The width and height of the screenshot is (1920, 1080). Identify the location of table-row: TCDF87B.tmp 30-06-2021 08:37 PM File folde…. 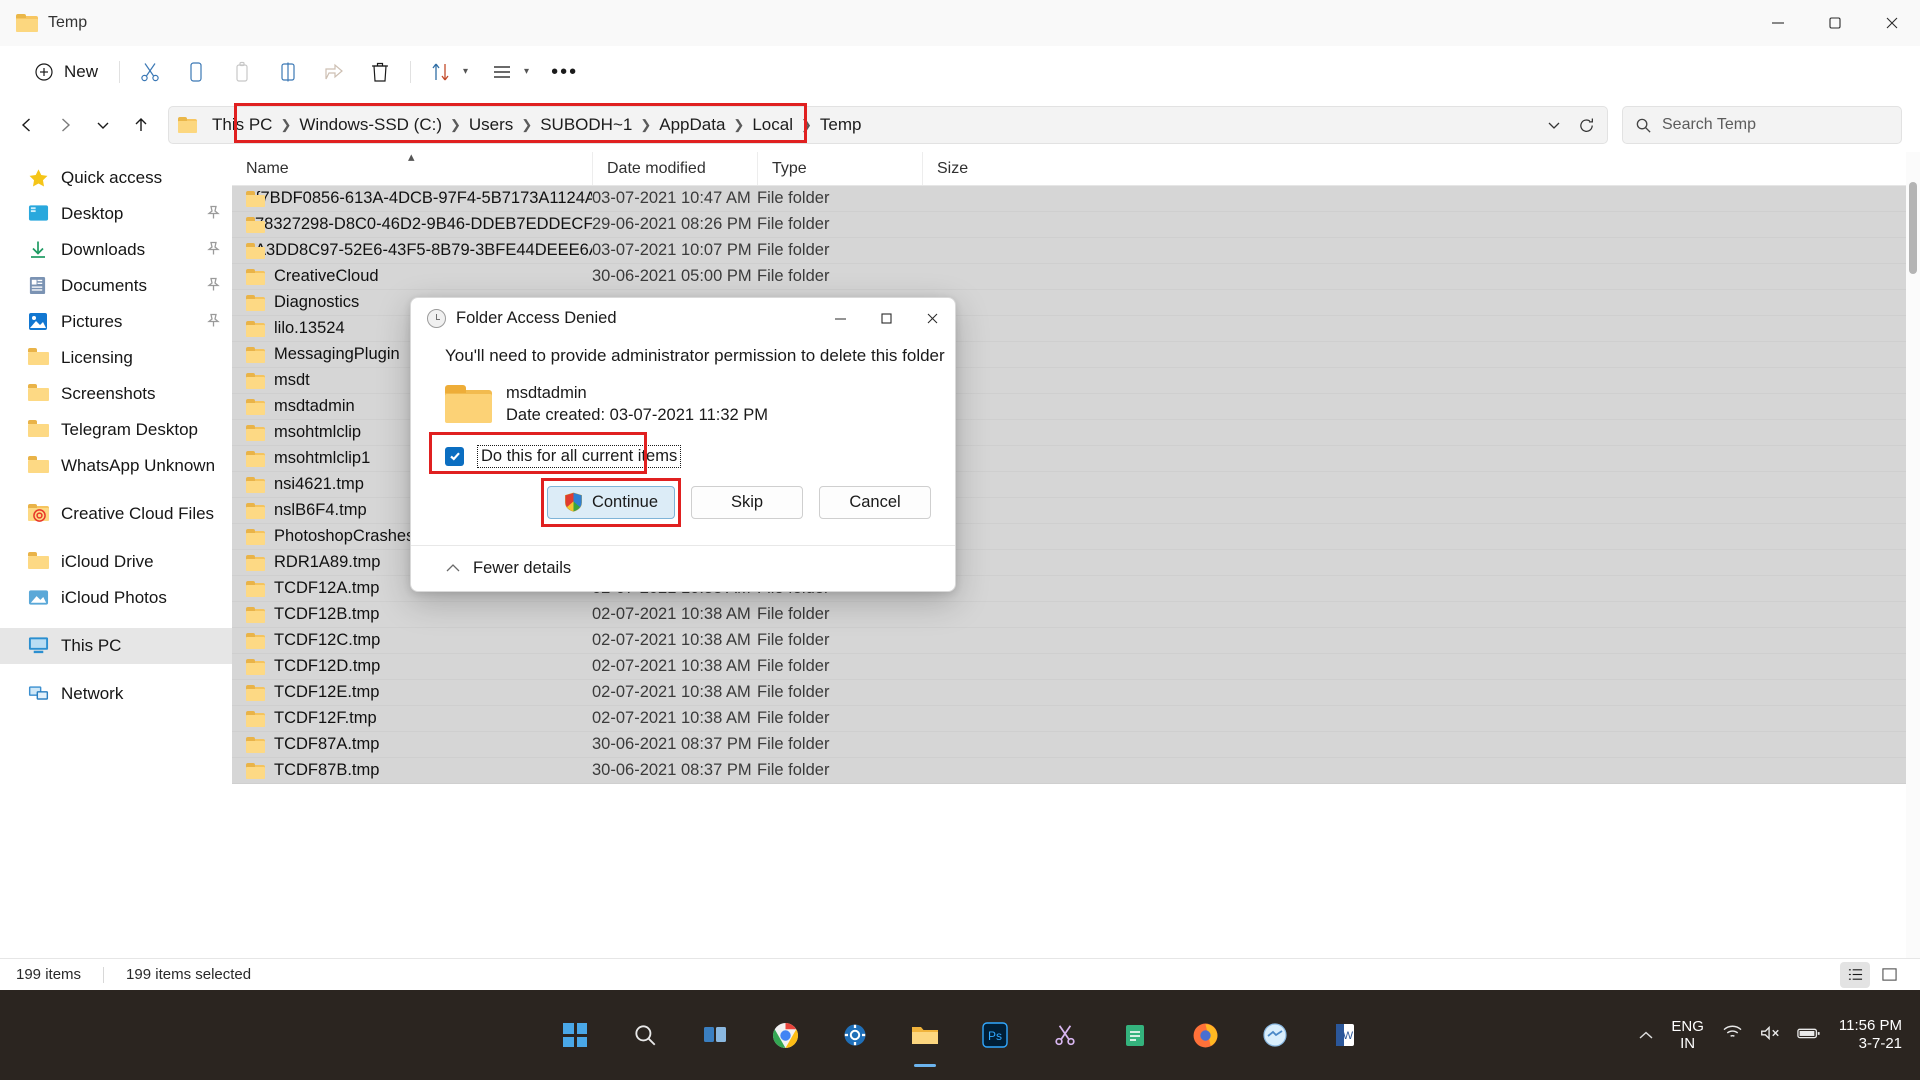
(1076, 771).